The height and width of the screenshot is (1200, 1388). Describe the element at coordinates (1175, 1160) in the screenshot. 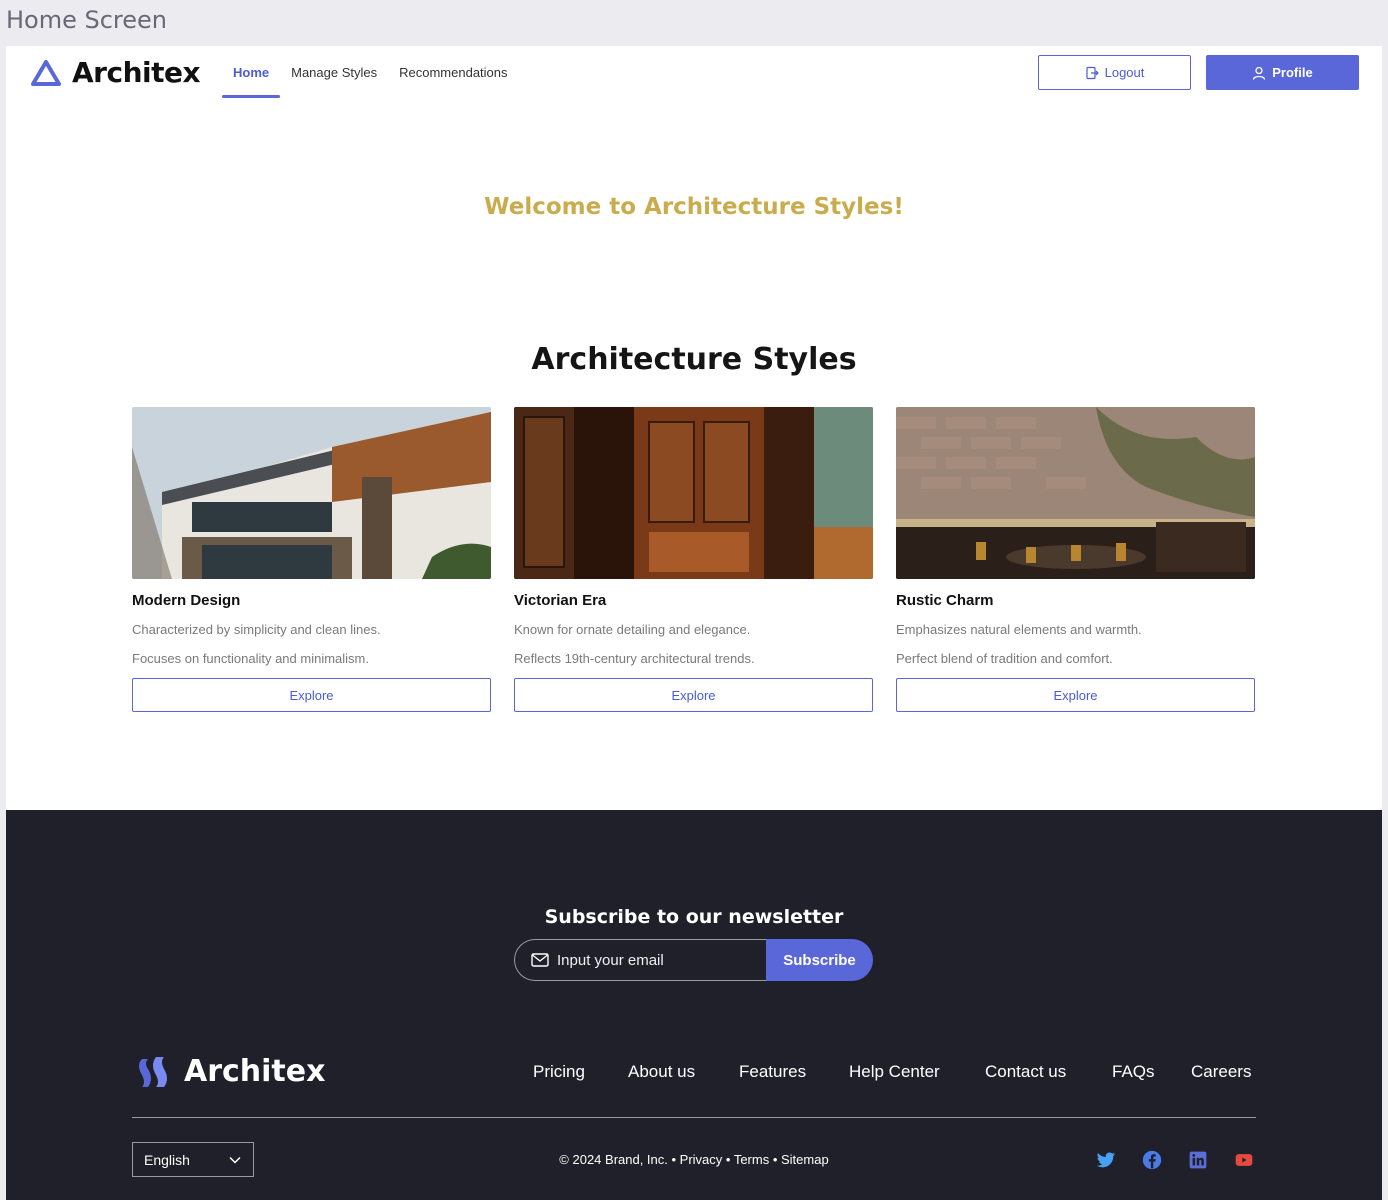

I see `social-links` at that location.